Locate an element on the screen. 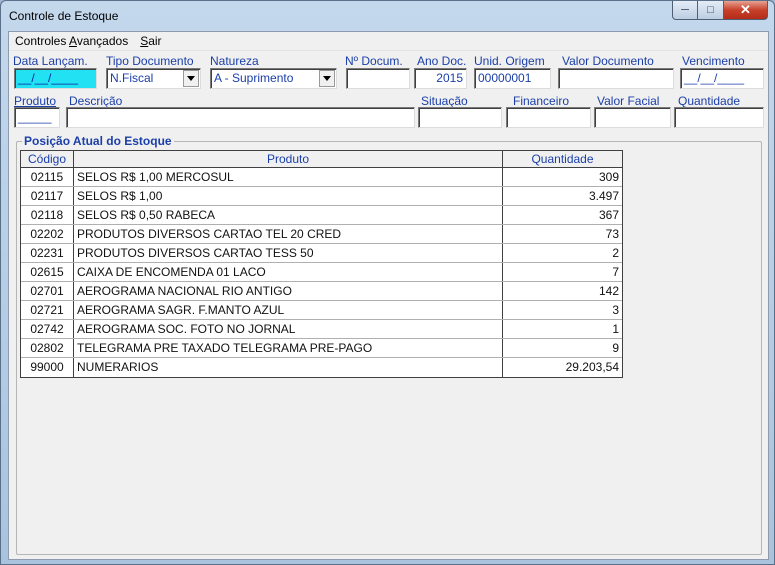  cell-produto: AEROGRAMA SOC. FOTO NO JORNAL is located at coordinates (288, 329).